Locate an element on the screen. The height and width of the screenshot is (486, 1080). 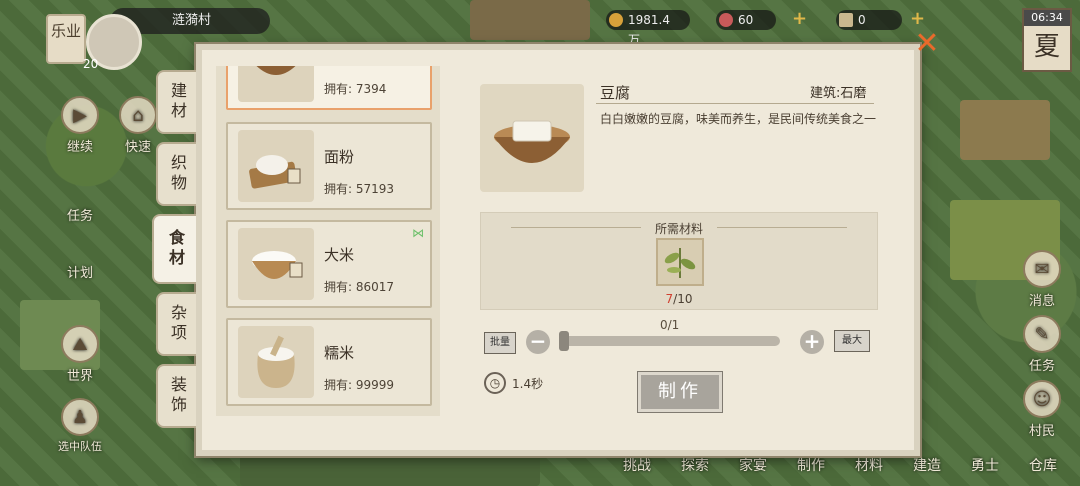
title-divider is located at coordinates (735, 103).